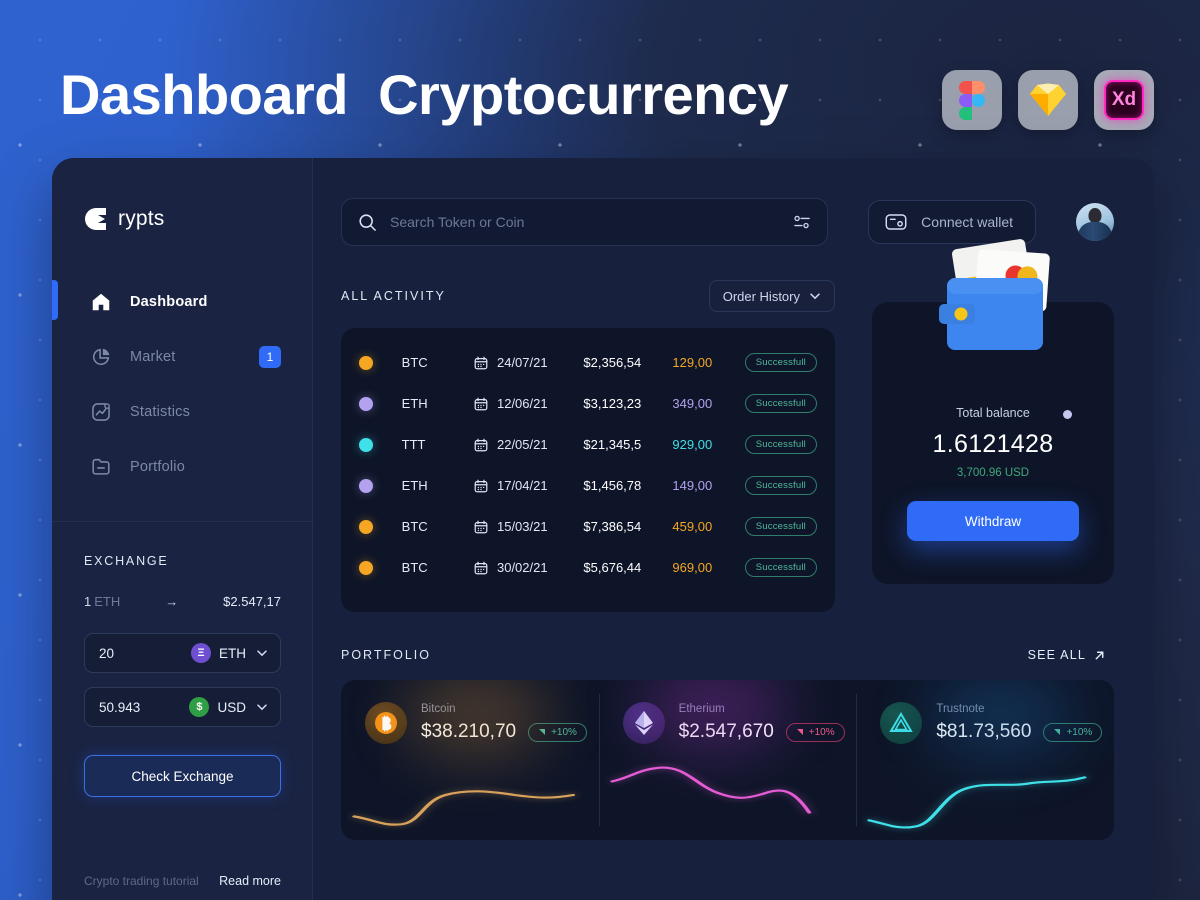  Describe the element at coordinates (126, 561) in the screenshot. I see `exchange-title: EXCHANGE` at that location.